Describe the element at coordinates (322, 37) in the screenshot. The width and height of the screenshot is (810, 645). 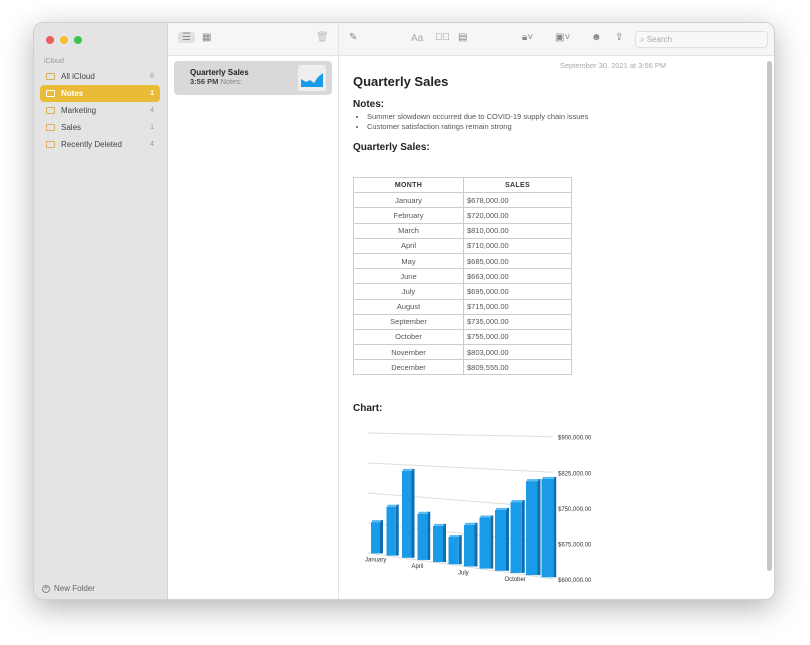
I see `trash-icon: 🗑` at that location.